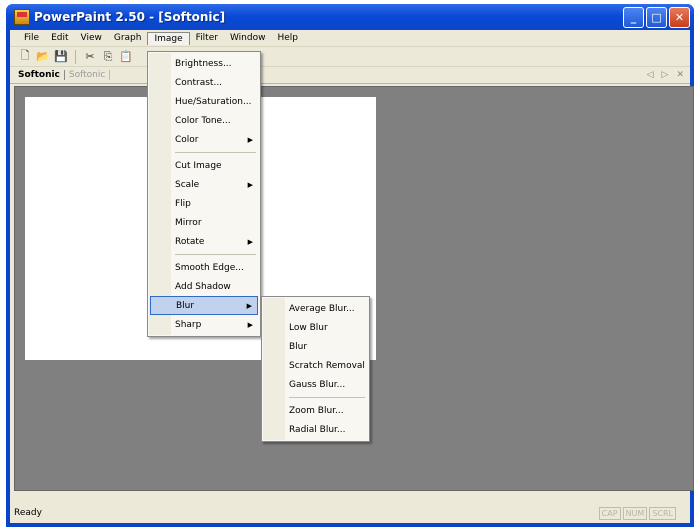  What do you see at coordinates (25, 56) in the screenshot?
I see `new-file-icon: 🗋` at bounding box center [25, 56].